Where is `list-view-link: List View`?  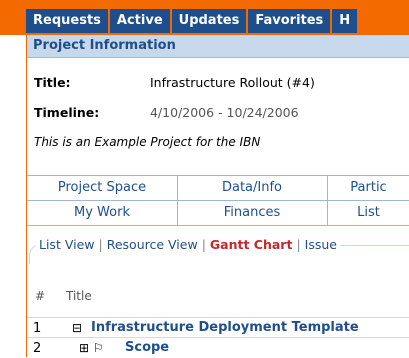
list-view-link: List View is located at coordinates (67, 244).